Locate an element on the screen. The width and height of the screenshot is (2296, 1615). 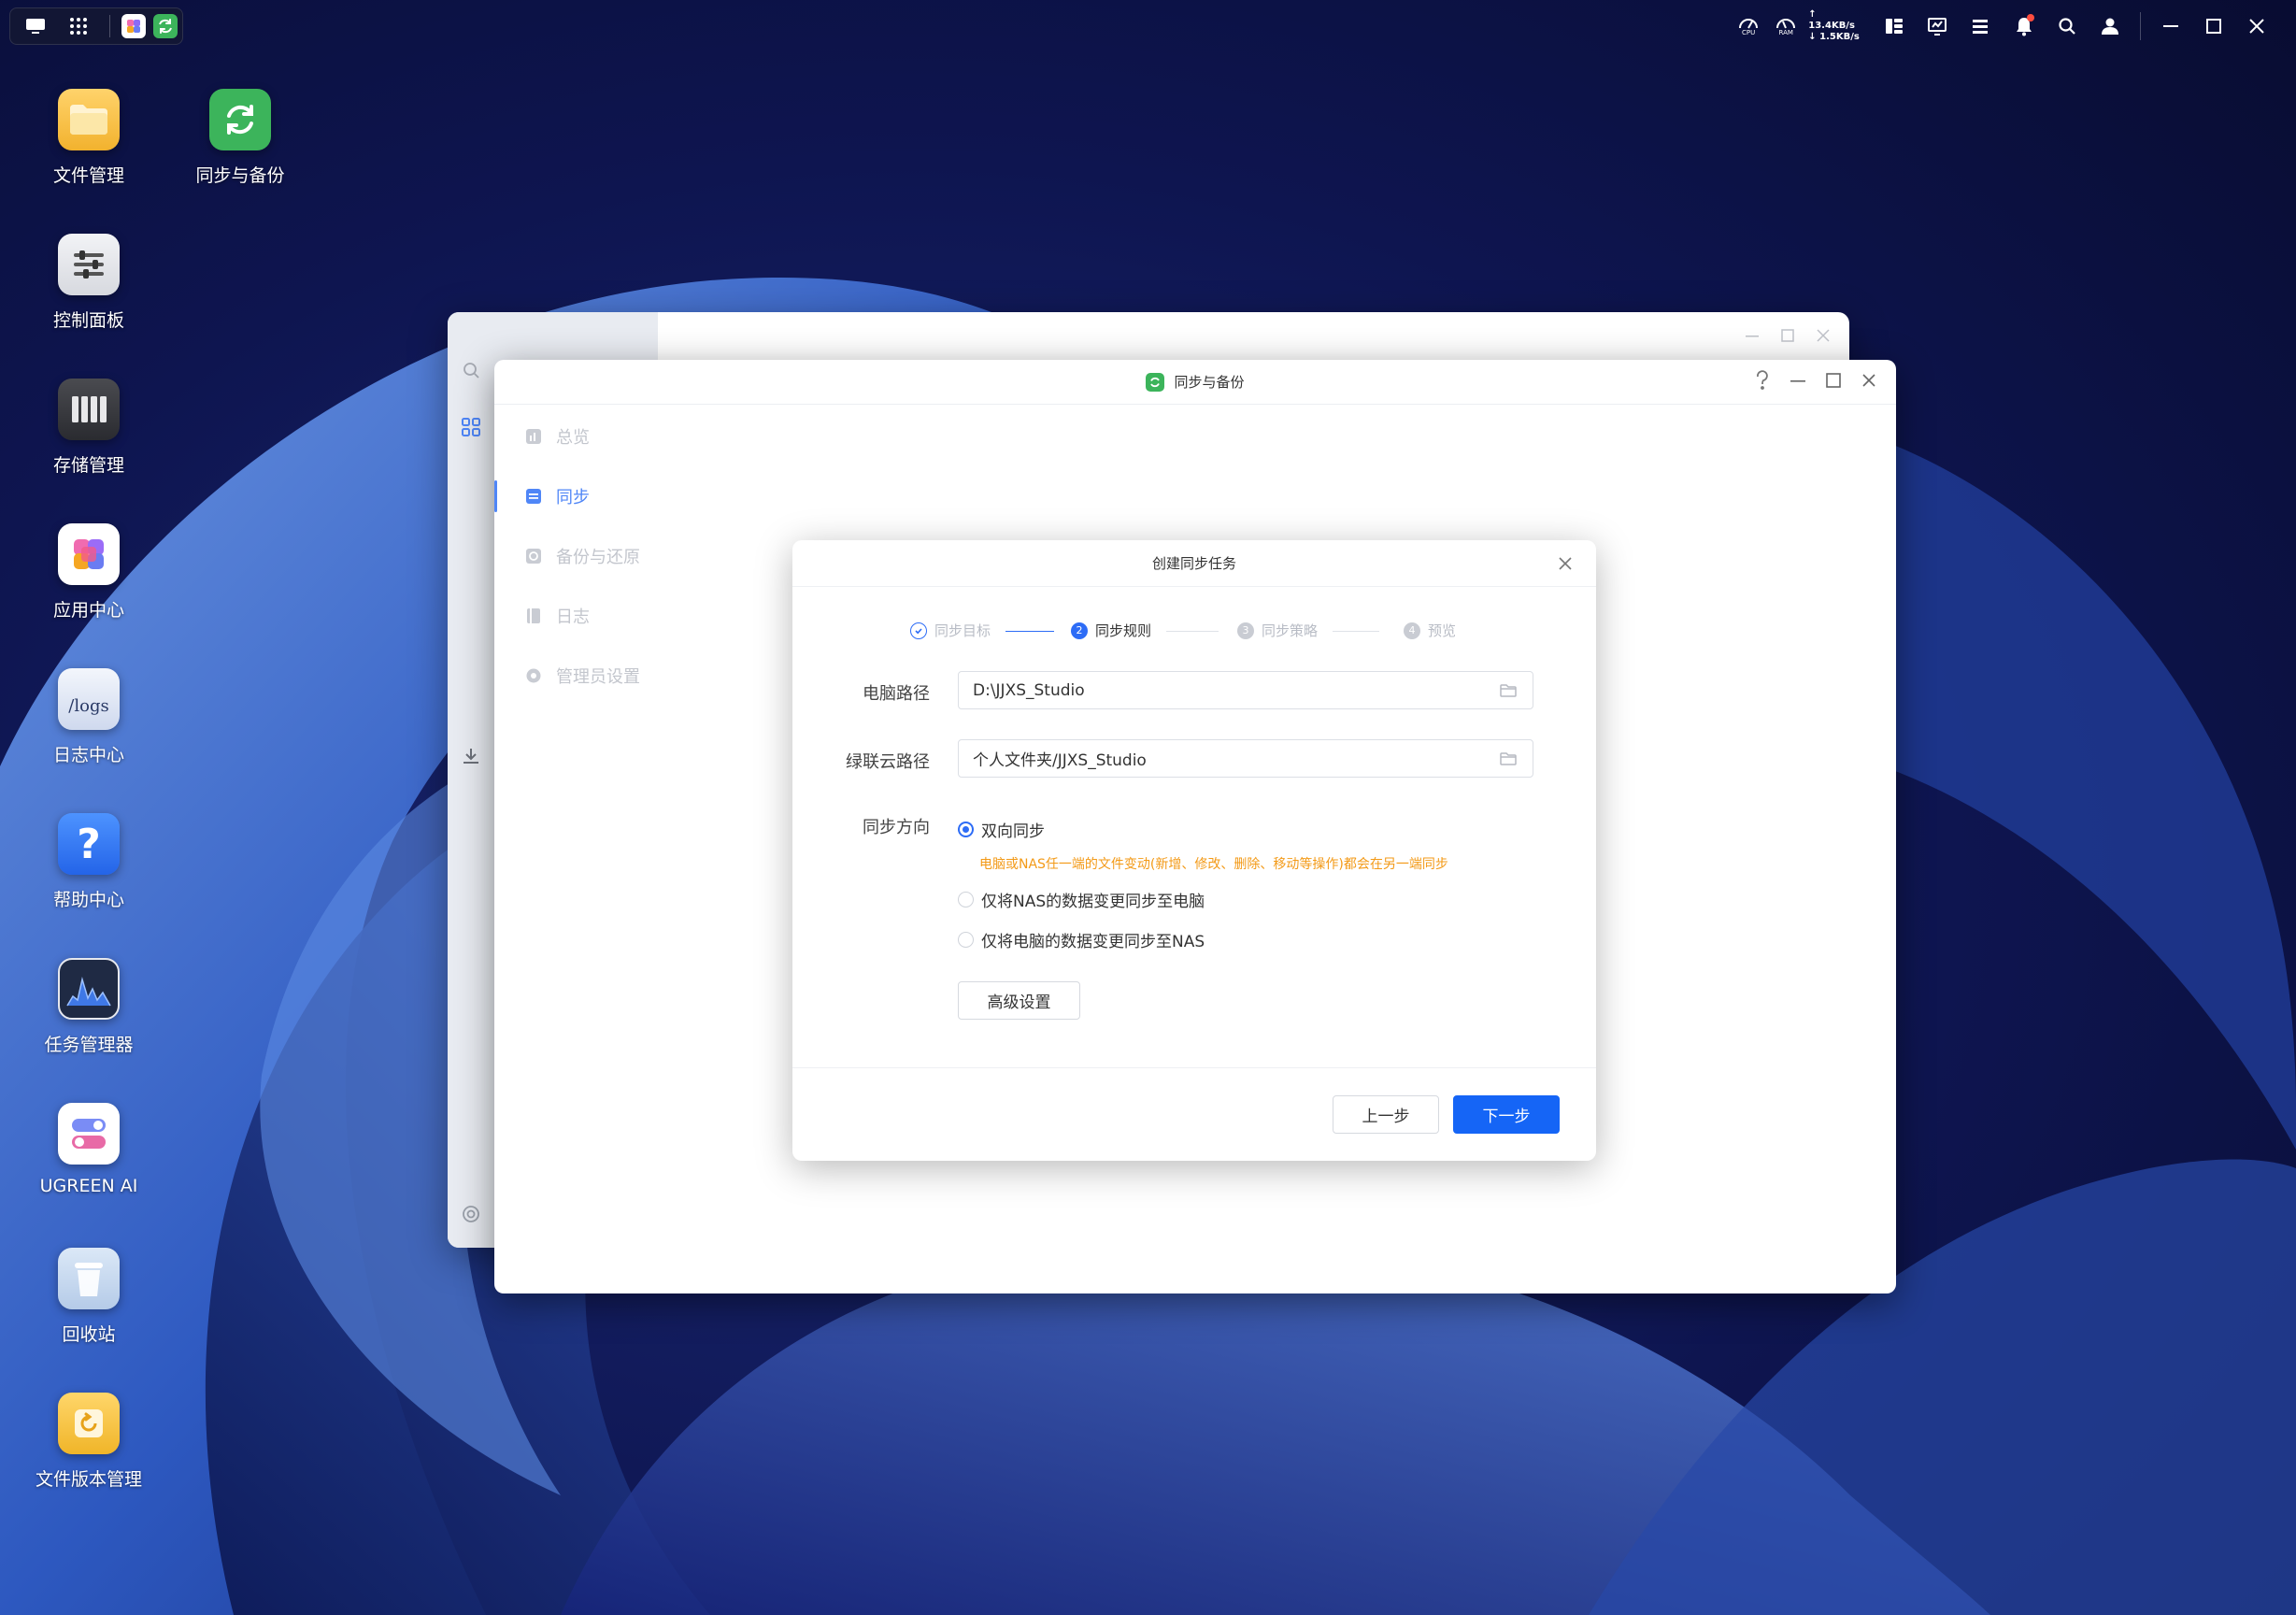
desktop-icon-app-center: 应用中心 is located at coordinates (89, 572).